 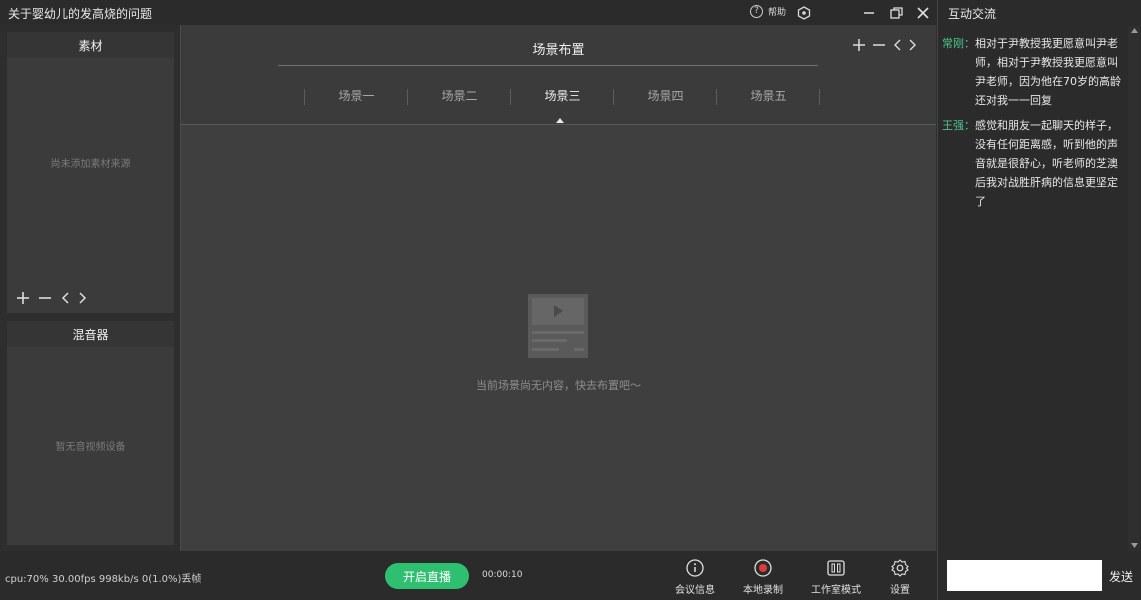 What do you see at coordinates (972, 14) in the screenshot?
I see `chat-title: 互动交流` at bounding box center [972, 14].